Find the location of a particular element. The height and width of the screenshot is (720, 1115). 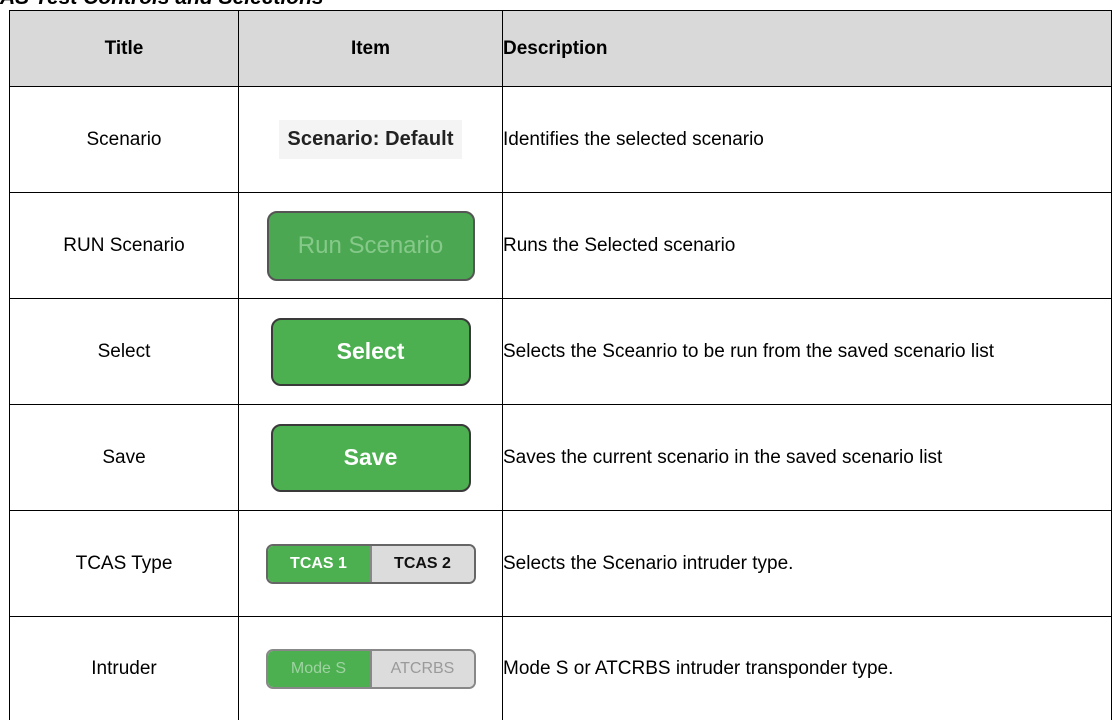

item-cell: Scenario: Default is located at coordinates (371, 140).